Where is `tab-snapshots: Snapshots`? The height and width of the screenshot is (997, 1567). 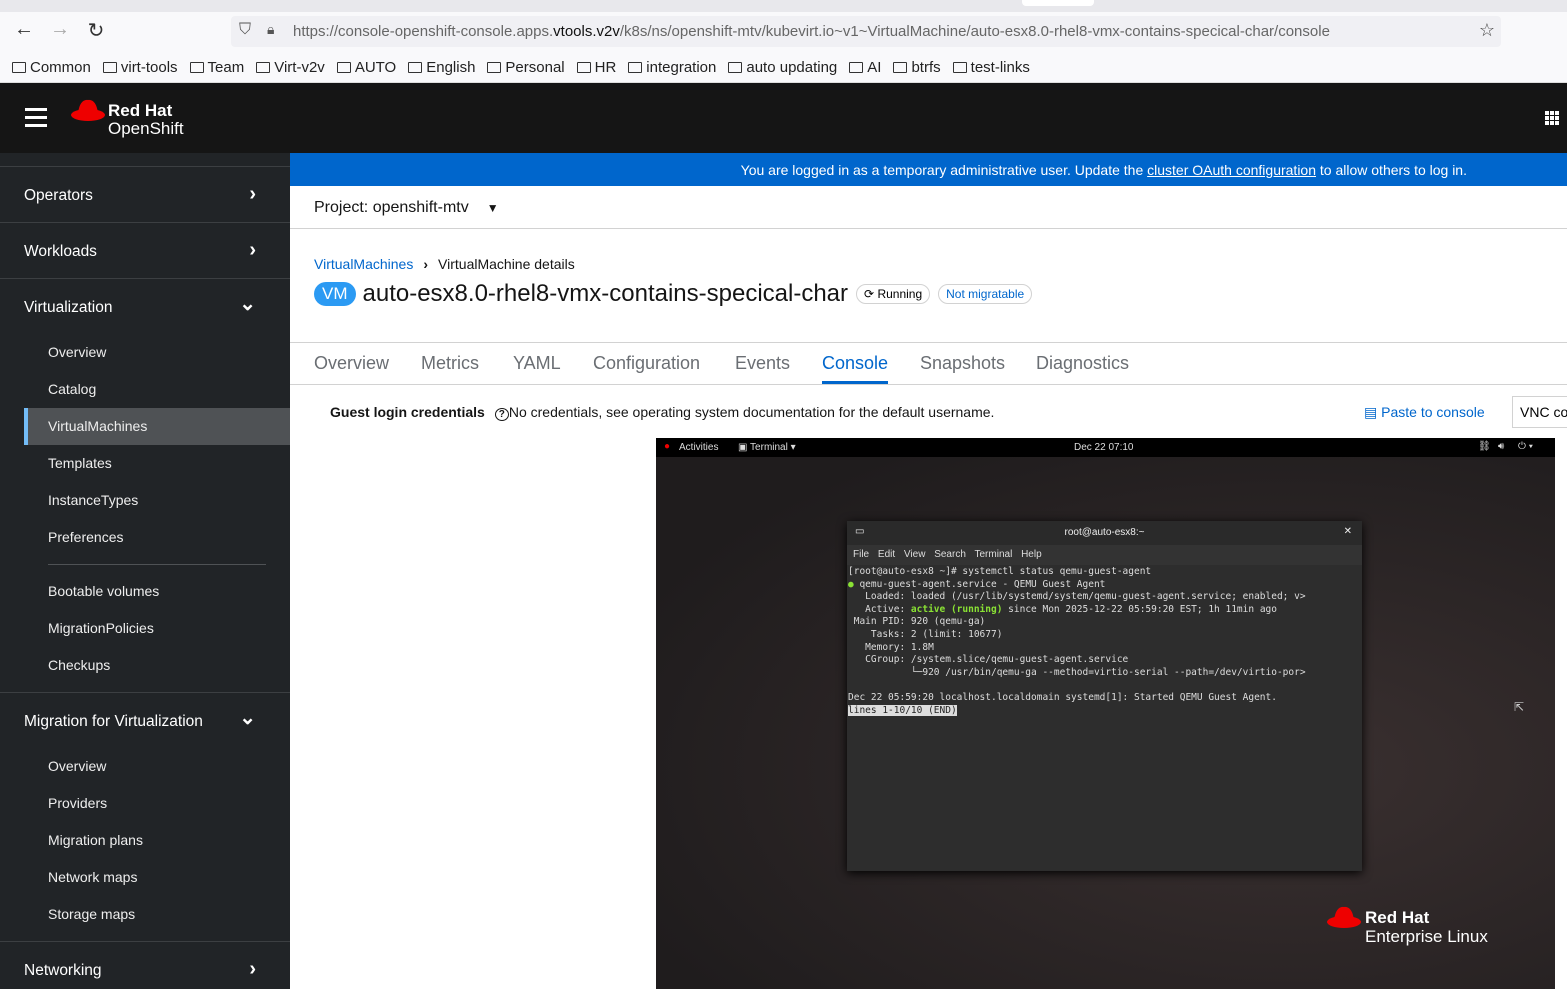 tab-snapshots: Snapshots is located at coordinates (962, 363).